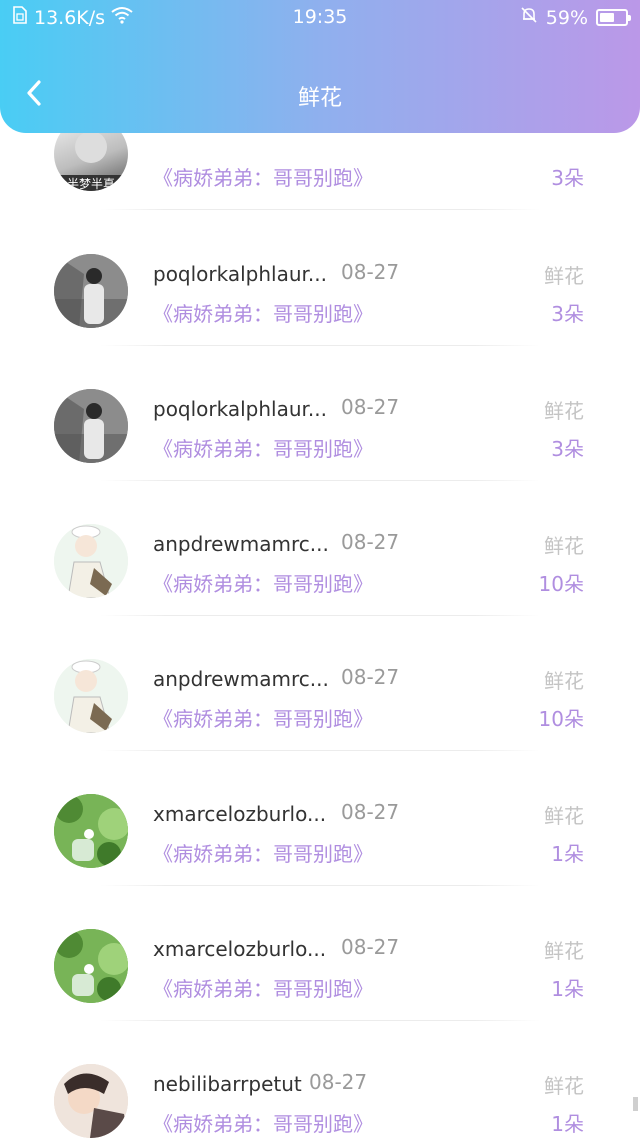  Describe the element at coordinates (529, 17) in the screenshot. I see `bell-muted-icon` at that location.